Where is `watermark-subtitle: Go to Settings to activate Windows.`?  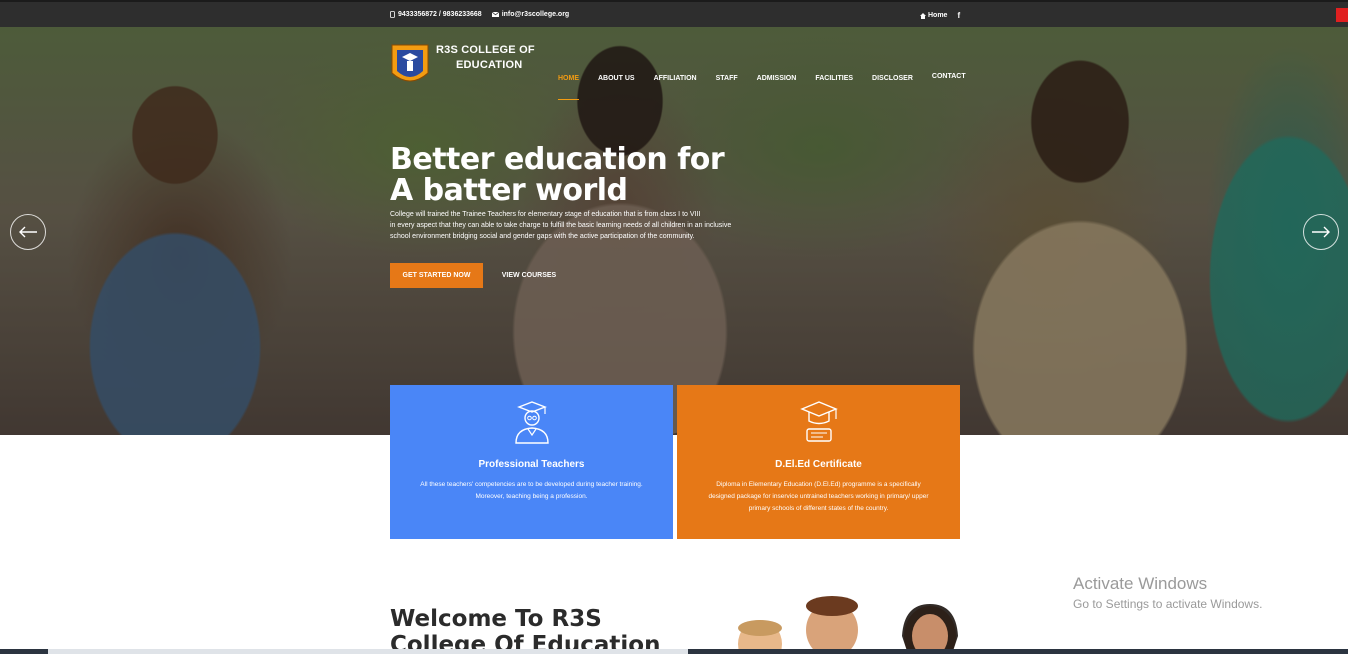
watermark-subtitle: Go to Settings to activate Windows. is located at coordinates (1168, 604).